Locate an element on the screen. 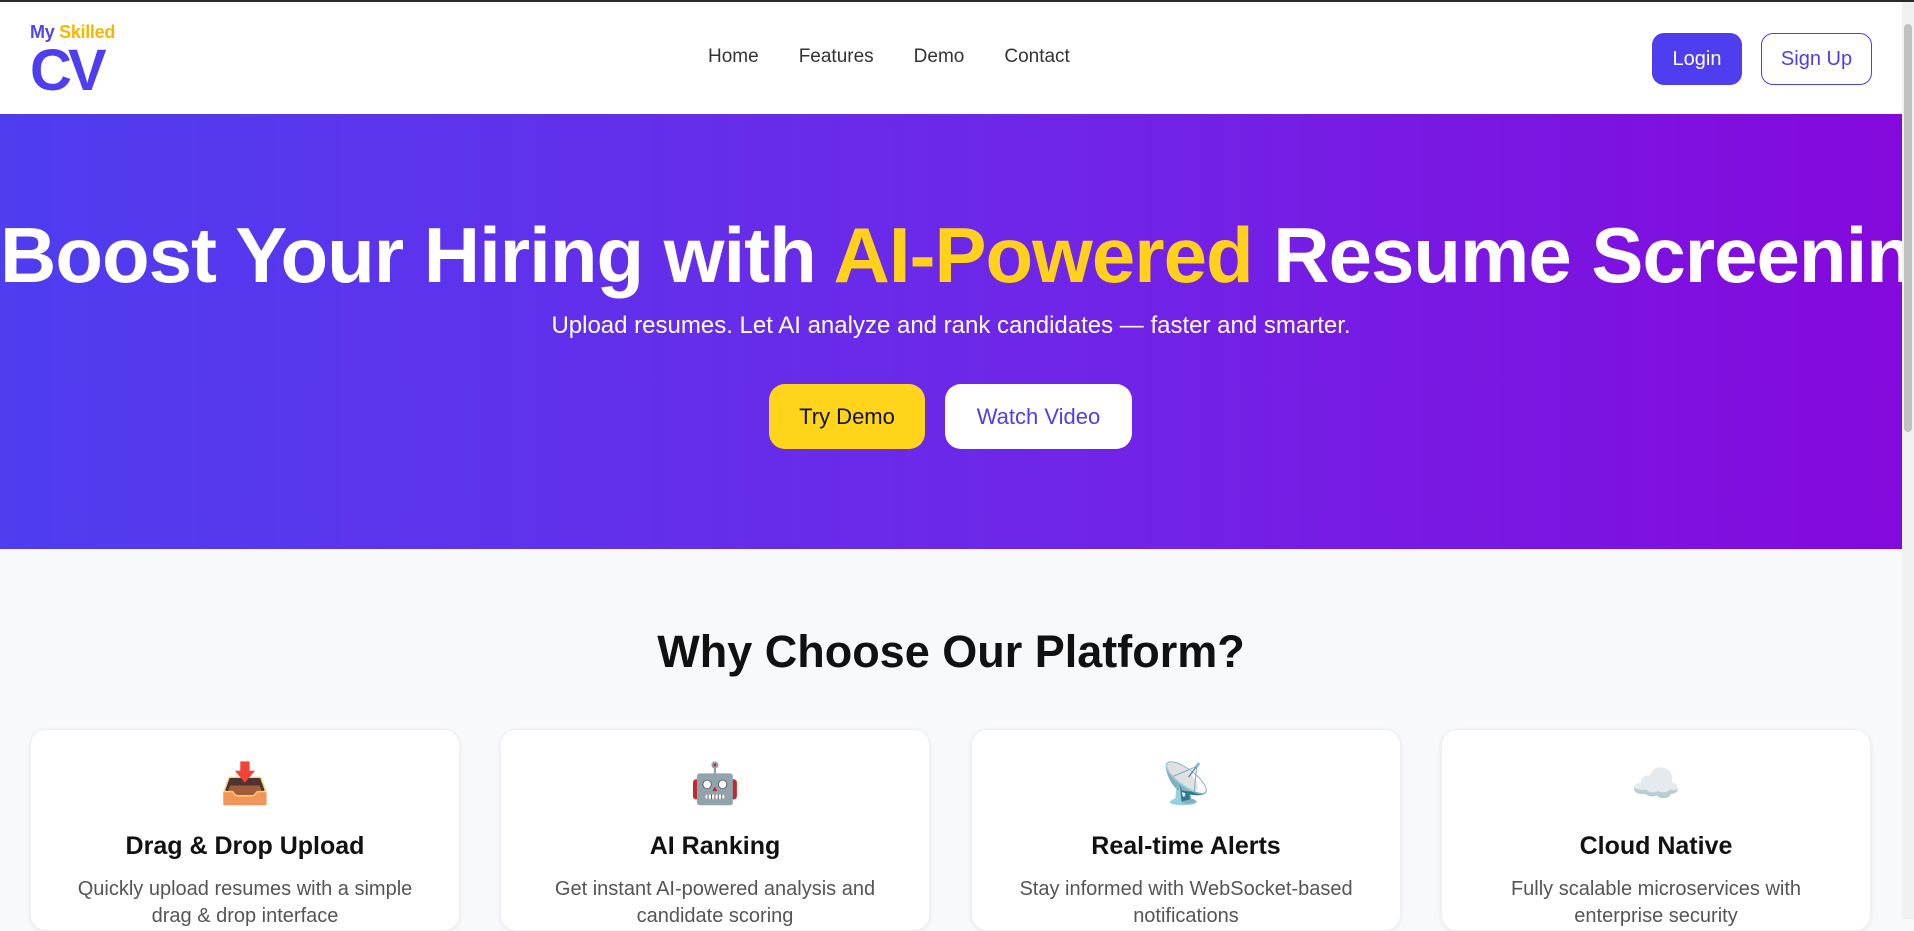 The width and height of the screenshot is (1914, 931). main-nav: Home Features Demo Contact is located at coordinates (889, 57).